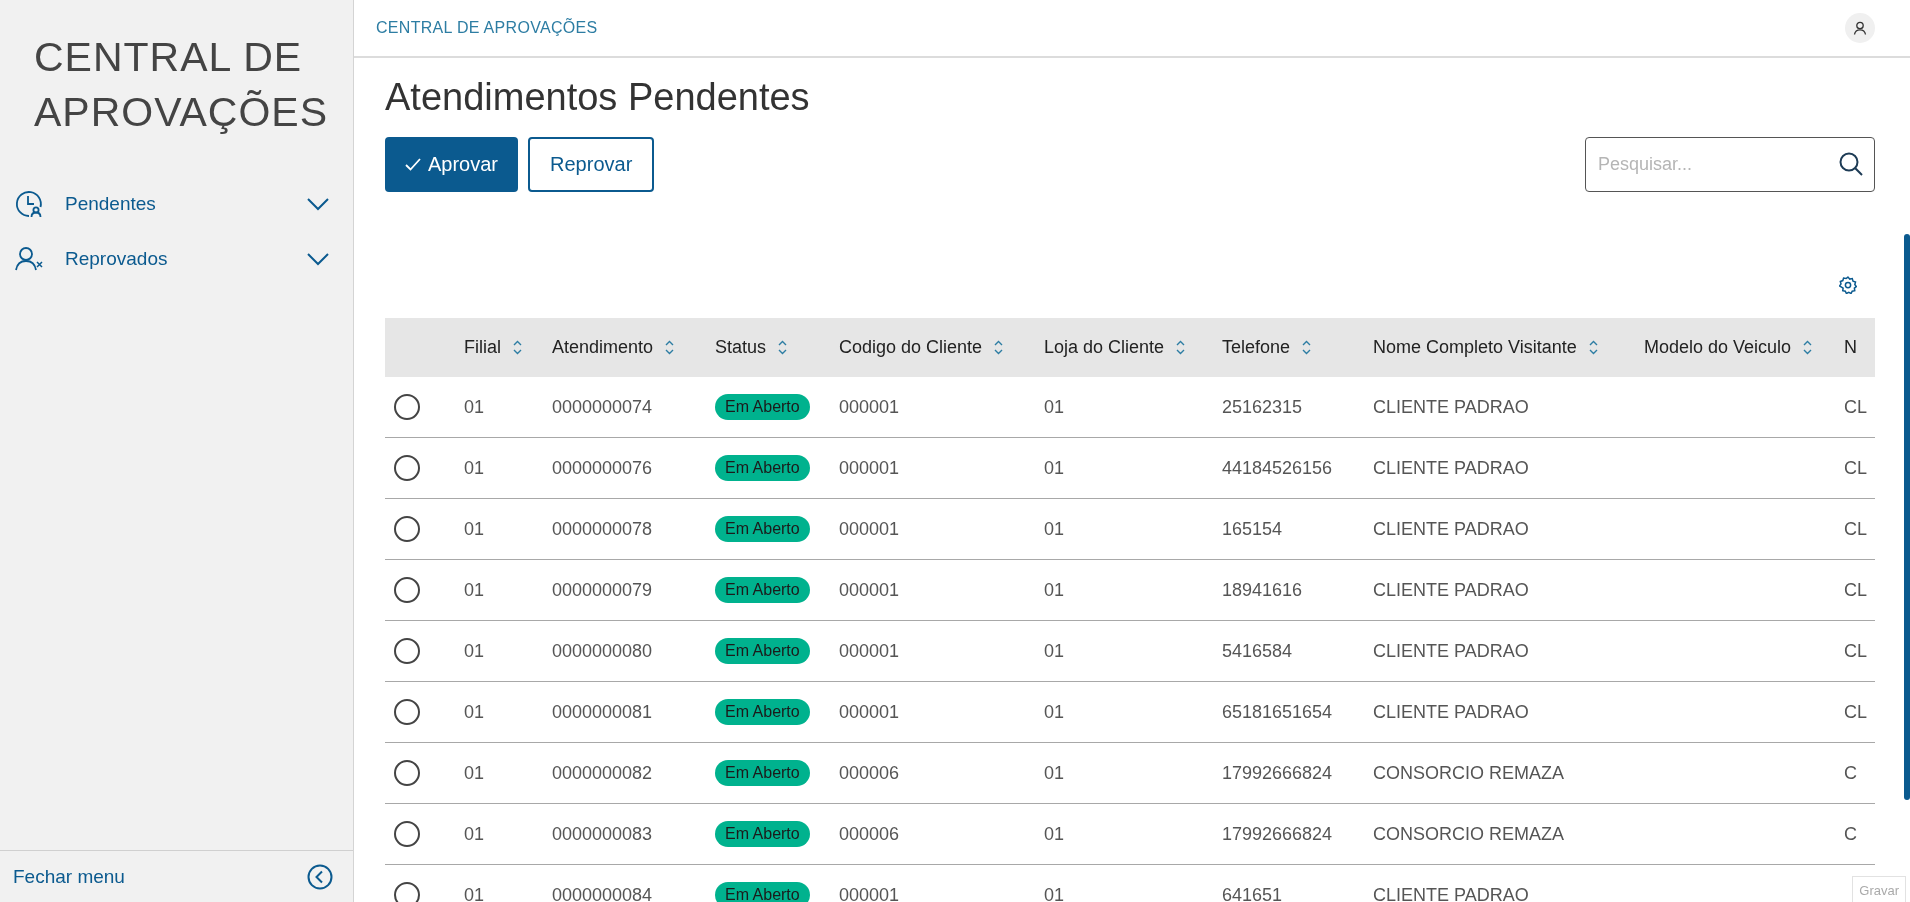 This screenshot has height=902, width=1910. Describe the element at coordinates (1718, 347) in the screenshot. I see `column-header: Modelo do Veiculo` at that location.